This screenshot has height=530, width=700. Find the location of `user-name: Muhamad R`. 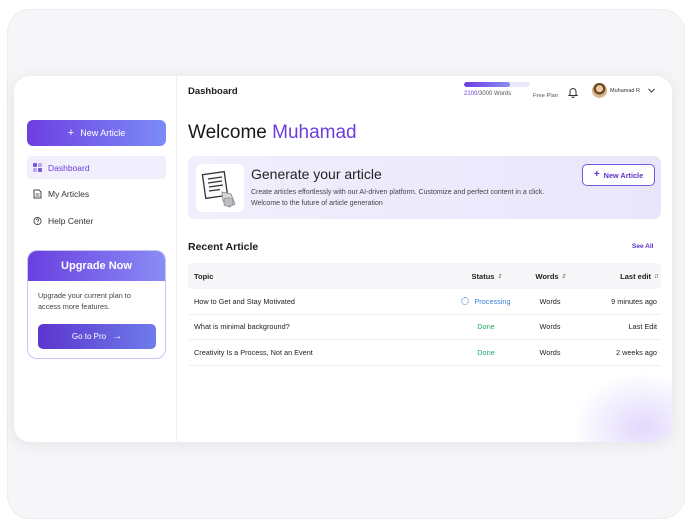

user-name: Muhamad R is located at coordinates (625, 91).